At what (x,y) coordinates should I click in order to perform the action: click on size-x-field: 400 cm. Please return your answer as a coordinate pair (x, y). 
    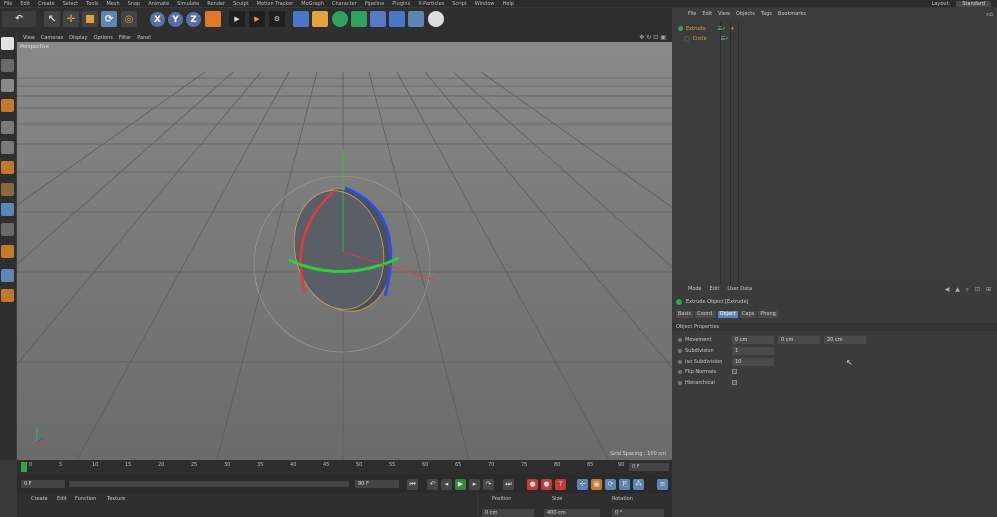
    Looking at the image, I should click on (572, 513).